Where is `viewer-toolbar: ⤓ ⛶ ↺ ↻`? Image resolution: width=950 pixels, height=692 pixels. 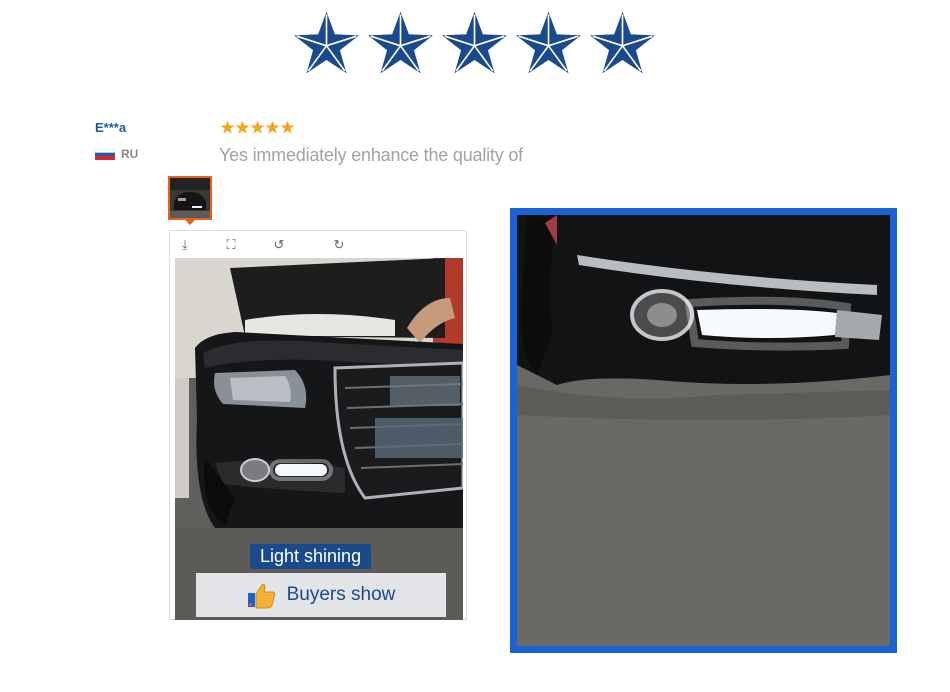
viewer-toolbar: ⤓ ⛶ ↺ ↻ is located at coordinates (318, 245).